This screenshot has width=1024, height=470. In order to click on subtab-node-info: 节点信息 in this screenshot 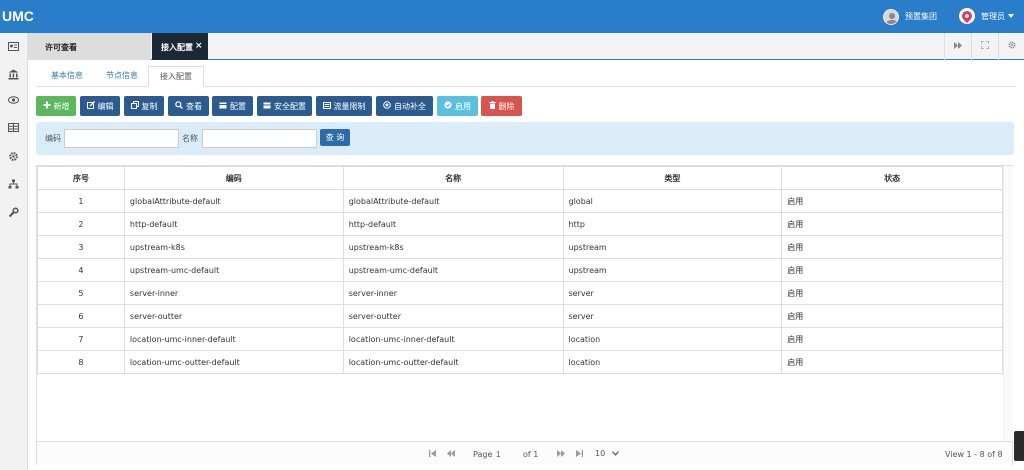, I will do `click(122, 76)`.